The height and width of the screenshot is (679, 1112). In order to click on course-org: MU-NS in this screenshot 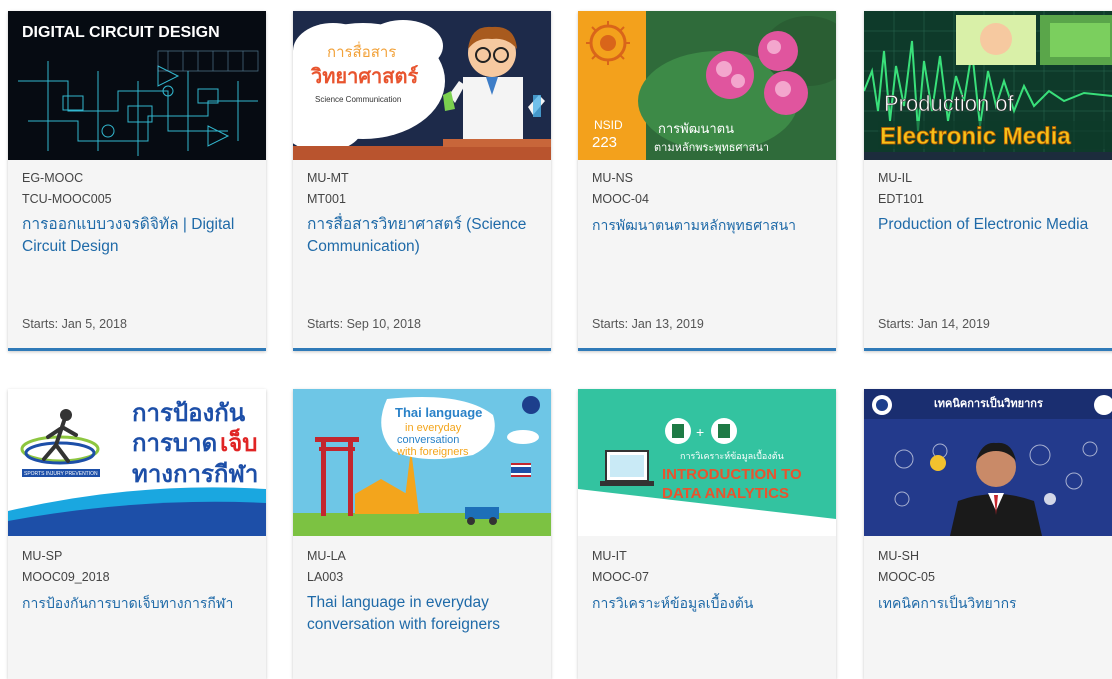, I will do `click(612, 178)`.